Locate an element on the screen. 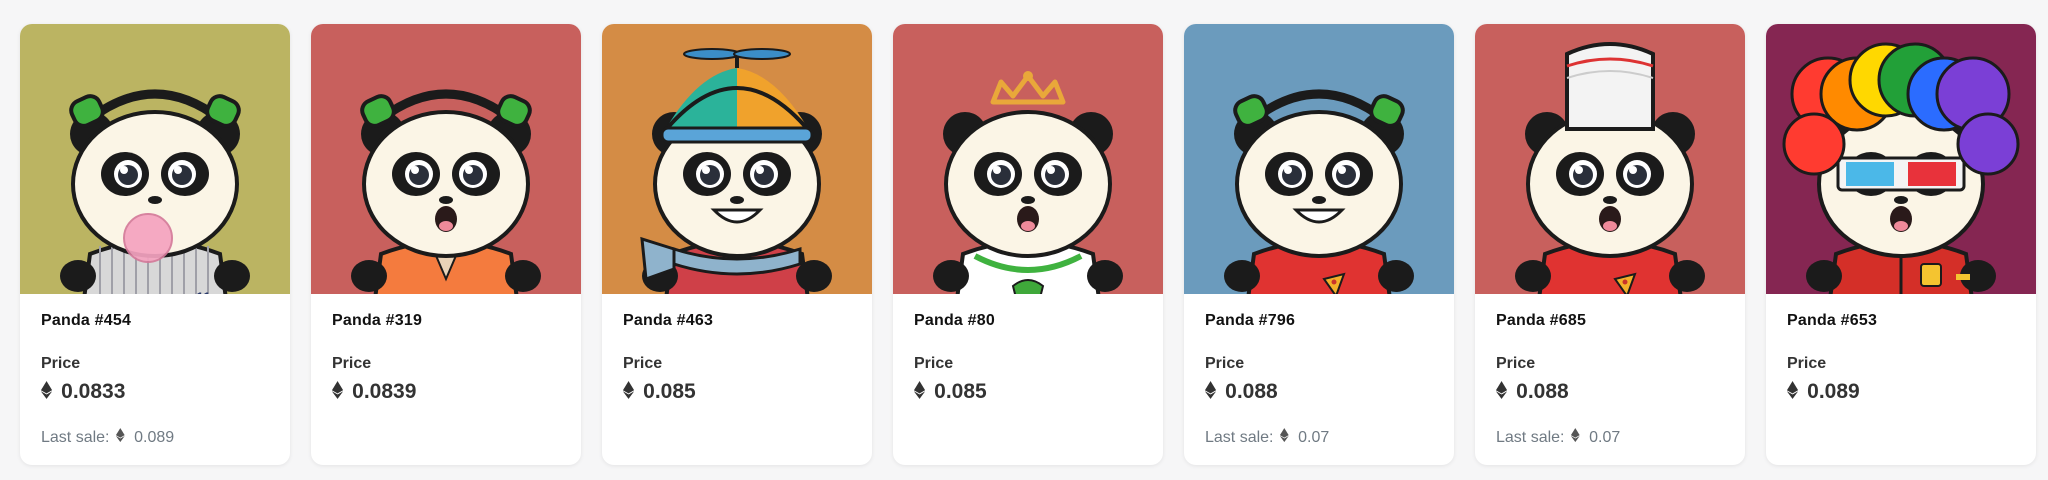  nft-card: Panda #685 Price 0.088 Last sale: 0.07 is located at coordinates (1610, 244).